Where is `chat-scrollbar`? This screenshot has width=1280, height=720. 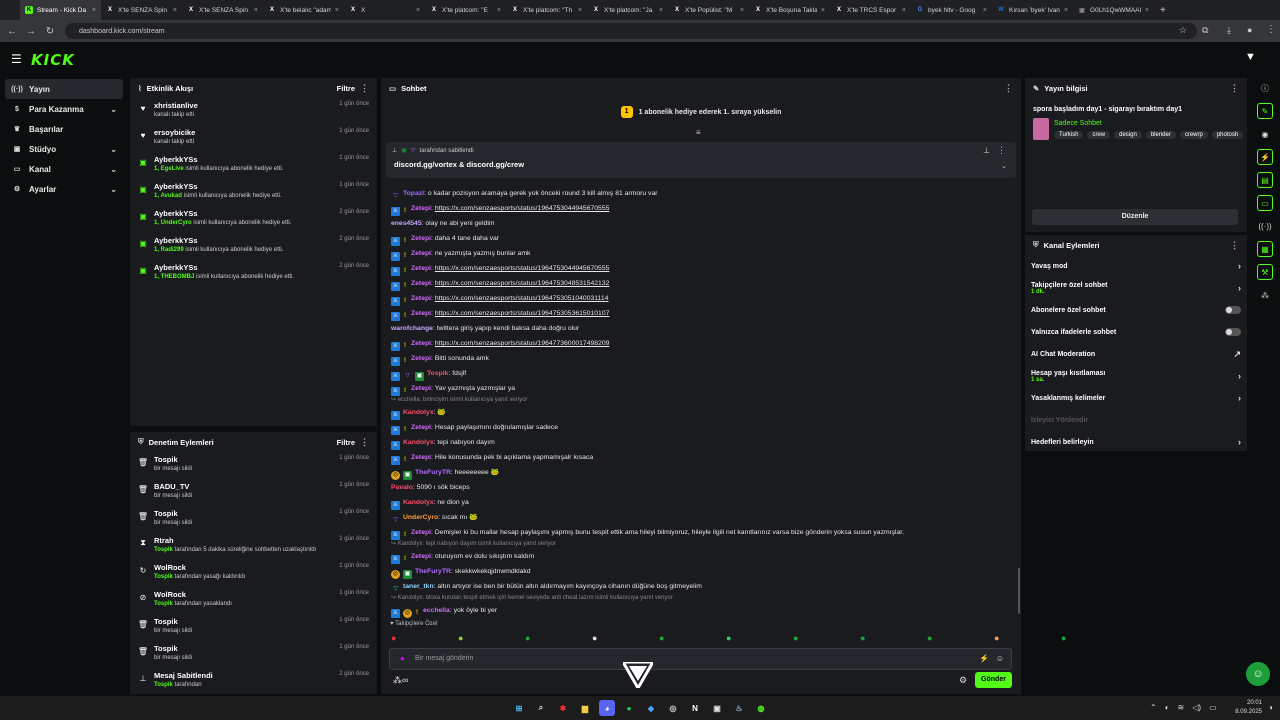 chat-scrollbar is located at coordinates (1019, 591).